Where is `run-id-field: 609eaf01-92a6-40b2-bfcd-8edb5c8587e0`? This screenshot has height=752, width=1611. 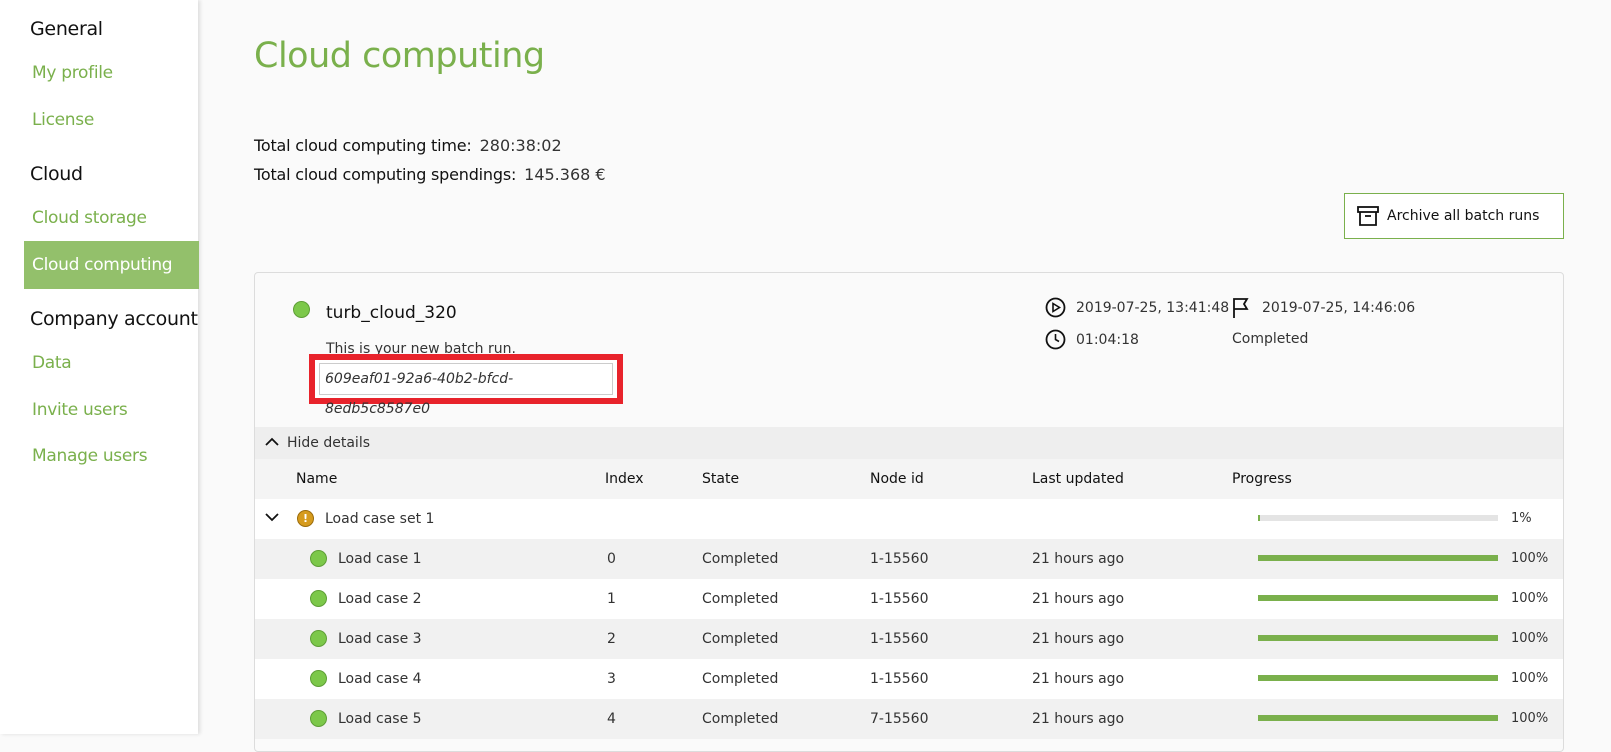
run-id-field: 609eaf01-92a6-40b2-bfcd-8edb5c8587e0 is located at coordinates (466, 390).